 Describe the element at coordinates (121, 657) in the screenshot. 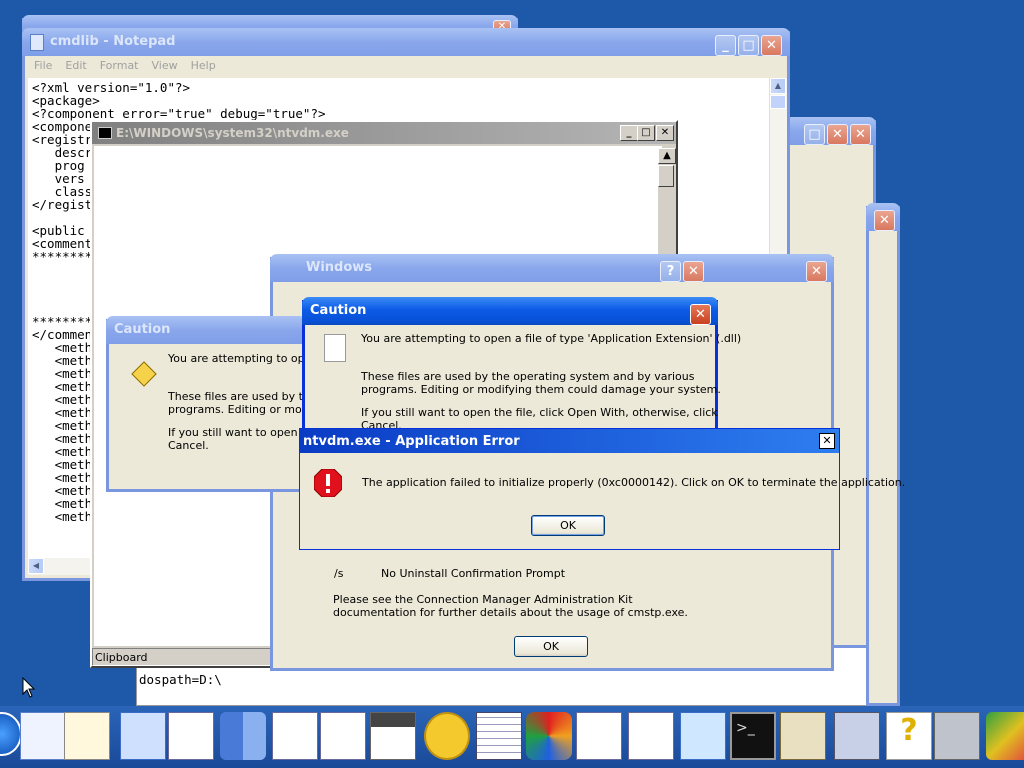

I see `clipboard-label: Clipboard` at that location.